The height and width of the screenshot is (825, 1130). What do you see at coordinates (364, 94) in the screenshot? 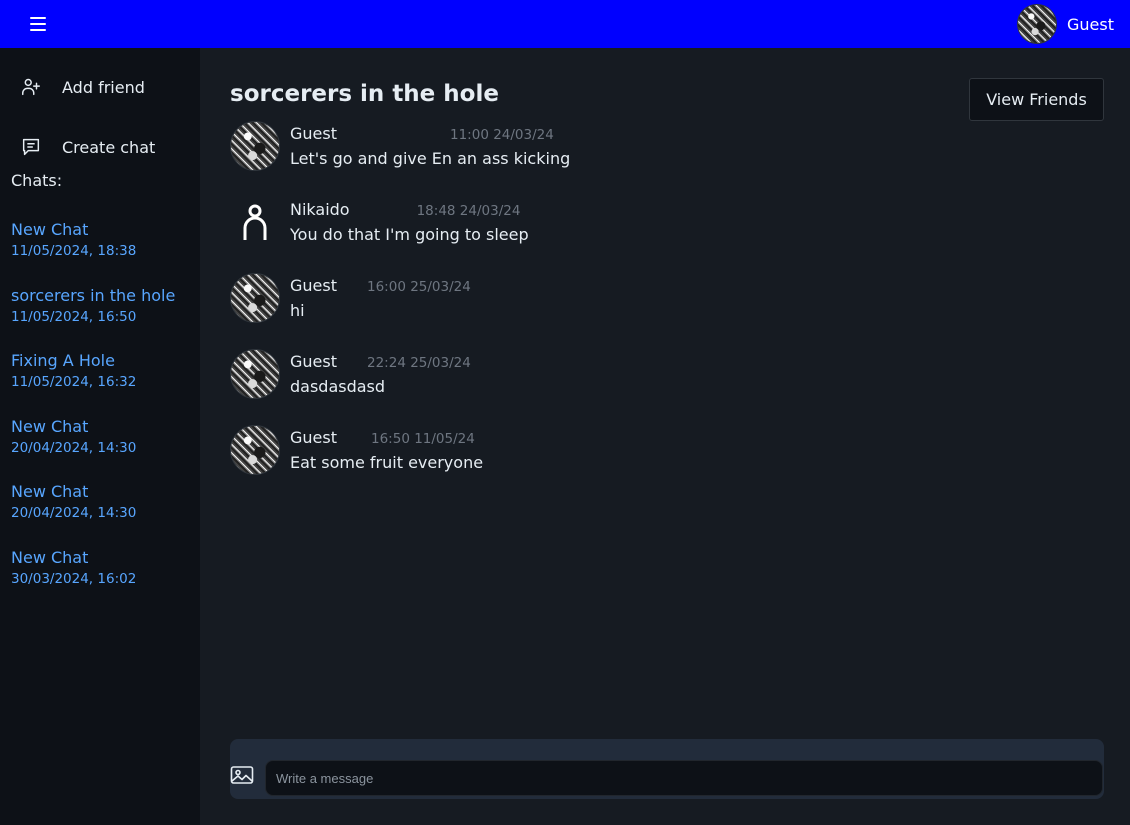
I see `page-title: sorcerers in the hole` at bounding box center [364, 94].